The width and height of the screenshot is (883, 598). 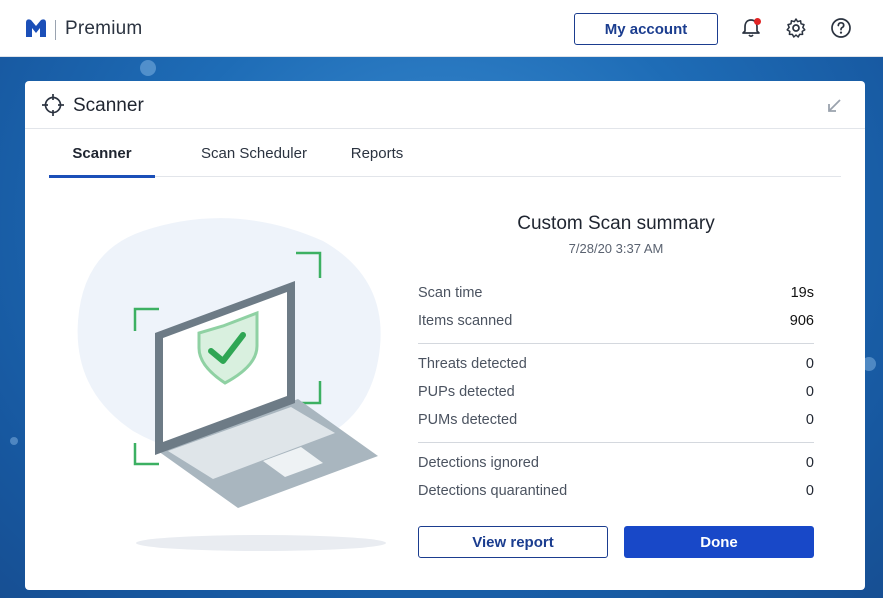 What do you see at coordinates (841, 28) in the screenshot?
I see `help-icon` at bounding box center [841, 28].